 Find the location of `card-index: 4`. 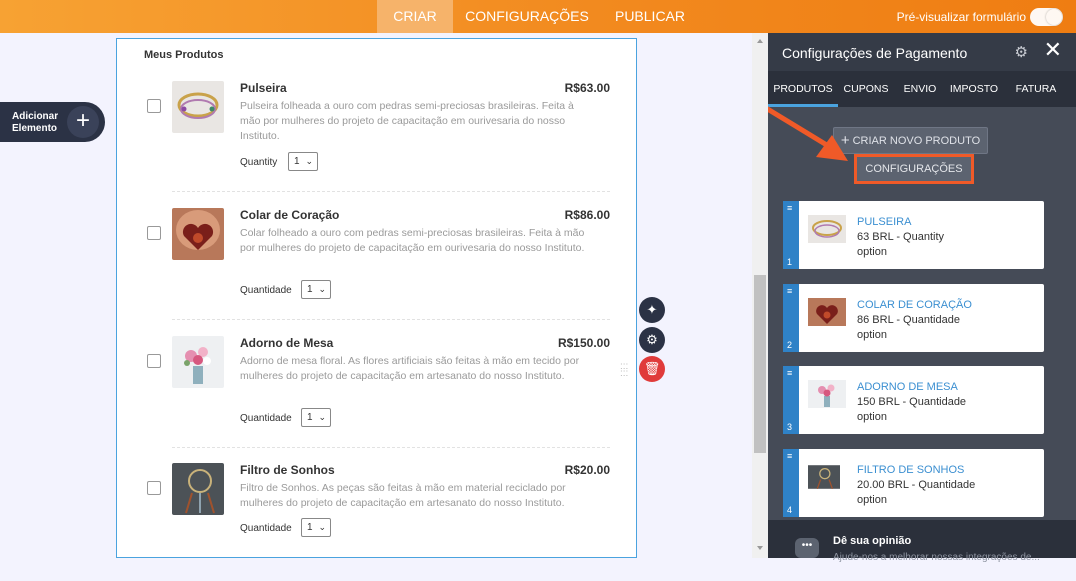

card-index: 4 is located at coordinates (790, 510).